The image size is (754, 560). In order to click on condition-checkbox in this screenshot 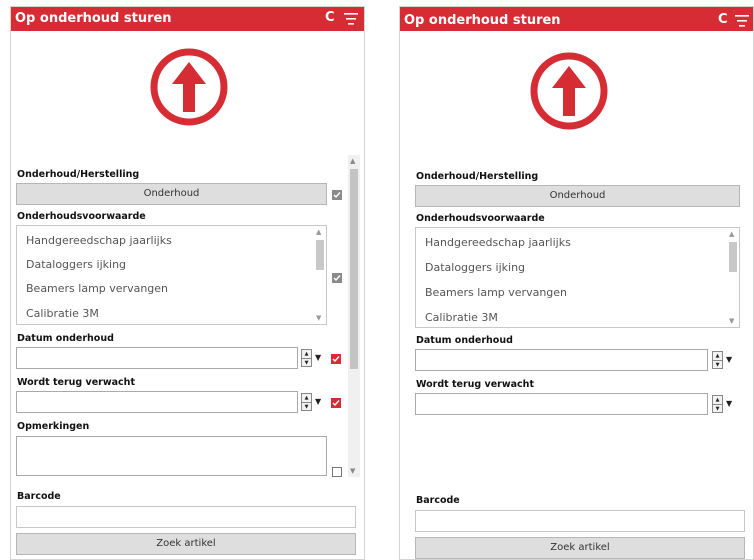, I will do `click(337, 278)`.